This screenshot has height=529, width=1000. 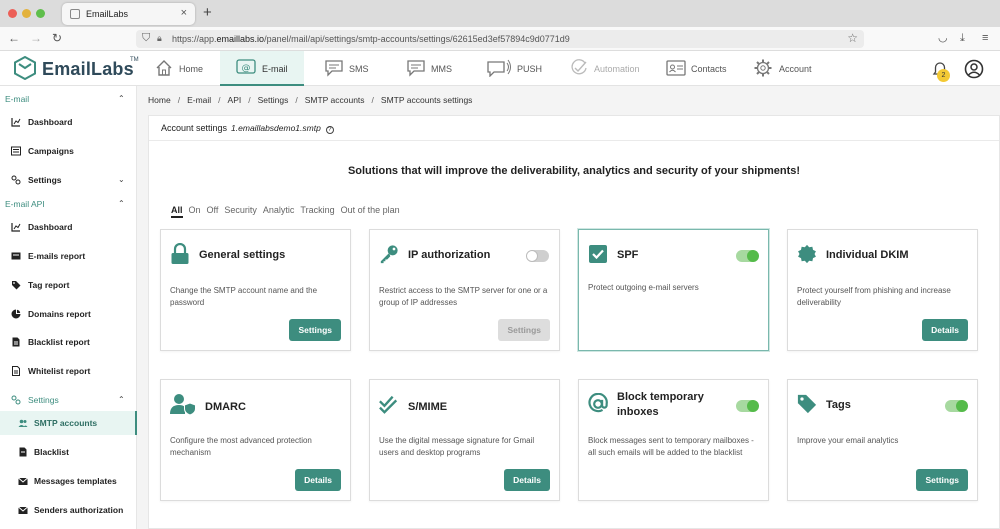 I want to click on nav-email-label: E-mail, so click(x=275, y=69).